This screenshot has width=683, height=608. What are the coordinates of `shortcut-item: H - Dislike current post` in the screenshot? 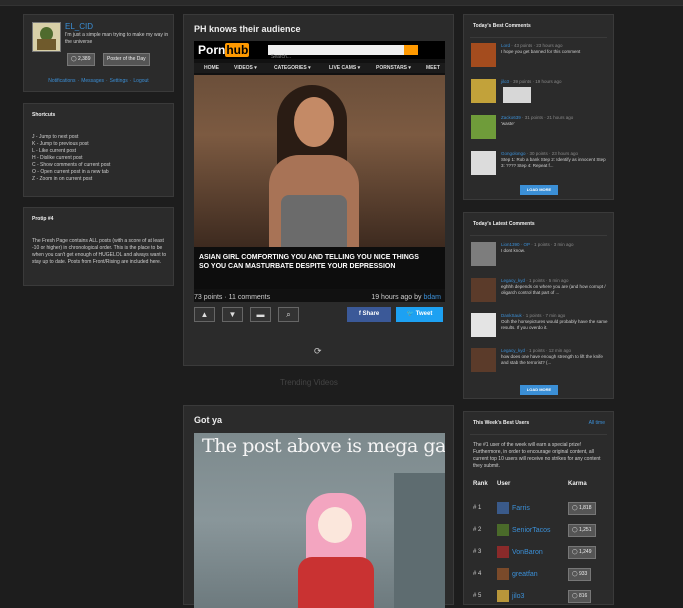 It's located at (57, 158).